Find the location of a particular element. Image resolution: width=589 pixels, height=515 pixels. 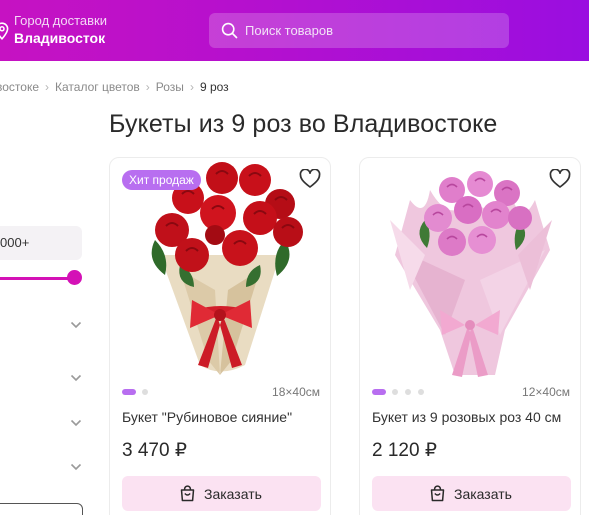

hit-badge: Хит продаж is located at coordinates (161, 180).